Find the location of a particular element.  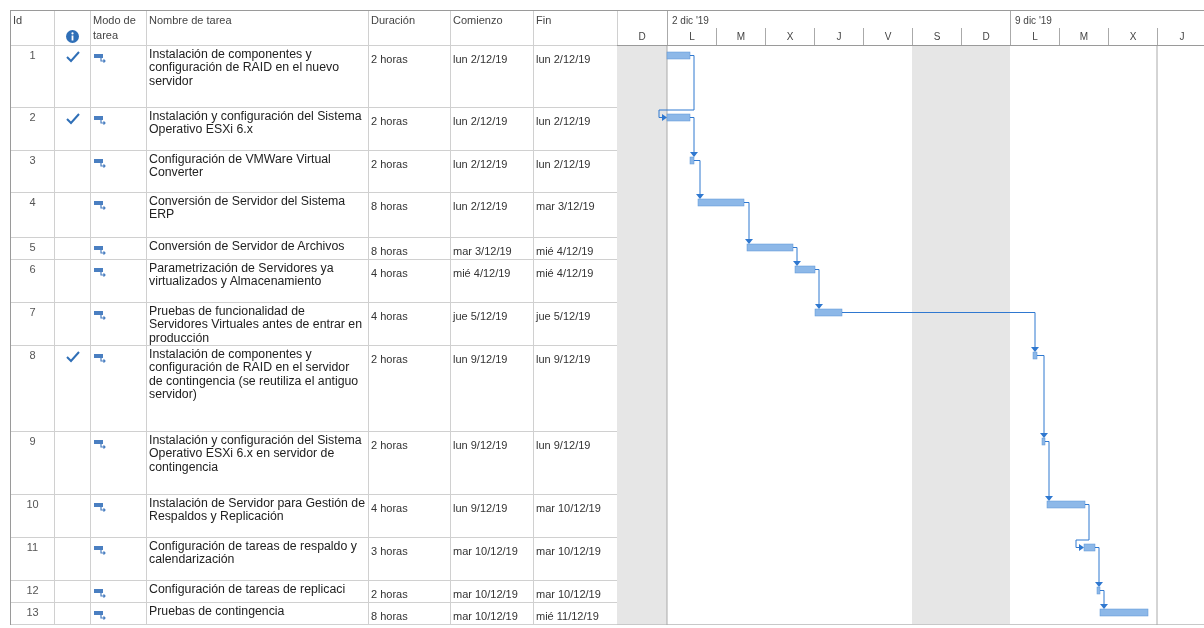

end-date-cell: jue 5/12/19 is located at coordinates (563, 316).